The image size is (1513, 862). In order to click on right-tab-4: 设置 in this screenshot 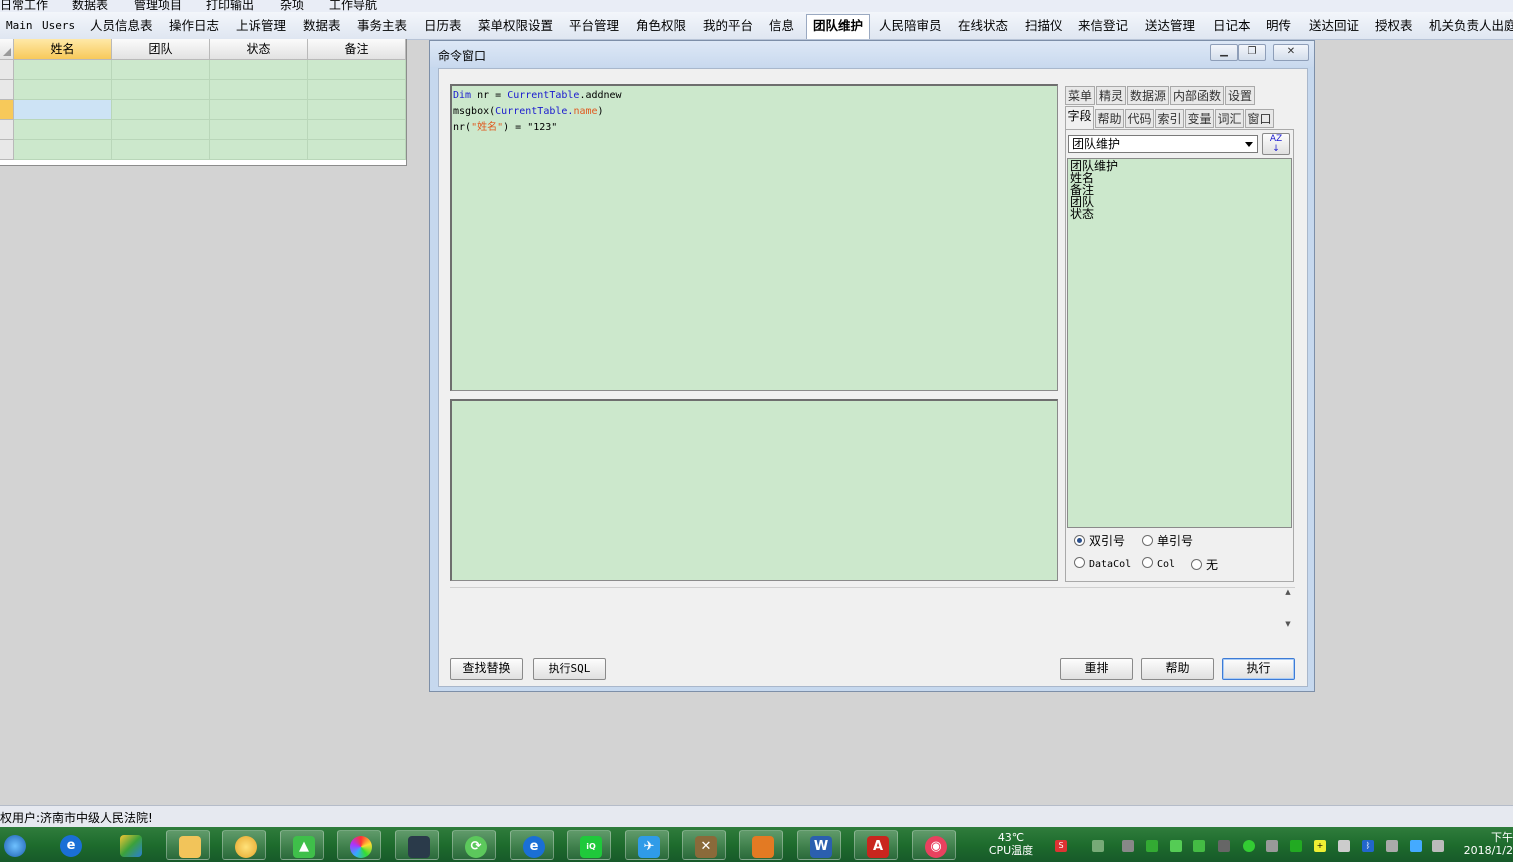, I will do `click(1240, 95)`.